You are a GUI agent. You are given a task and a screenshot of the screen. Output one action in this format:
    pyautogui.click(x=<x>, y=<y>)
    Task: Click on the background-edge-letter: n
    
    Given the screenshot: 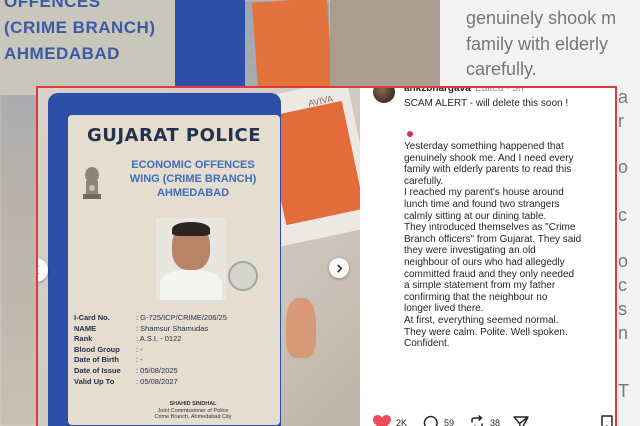 What is the action you would take?
    pyautogui.click(x=623, y=333)
    